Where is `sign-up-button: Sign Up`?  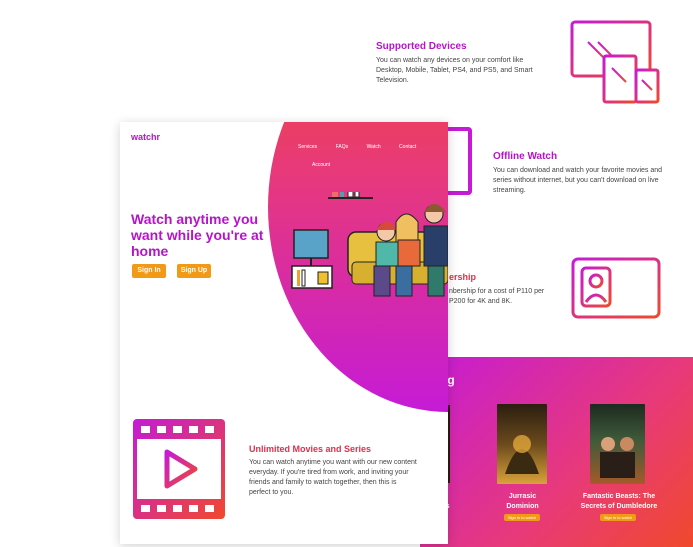 sign-up-button: Sign Up is located at coordinates (194, 271).